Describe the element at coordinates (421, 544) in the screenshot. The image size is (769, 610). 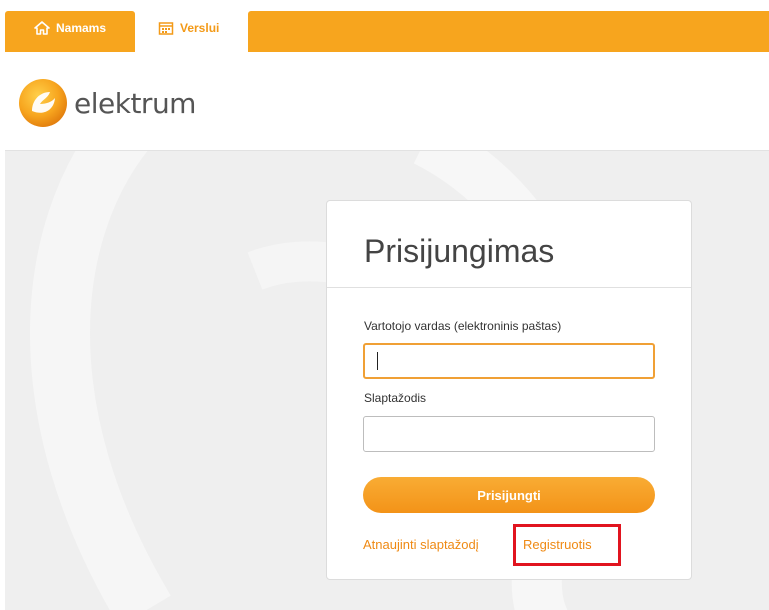
I see `reset-password-link: Atnaujinti slaptažodį` at that location.